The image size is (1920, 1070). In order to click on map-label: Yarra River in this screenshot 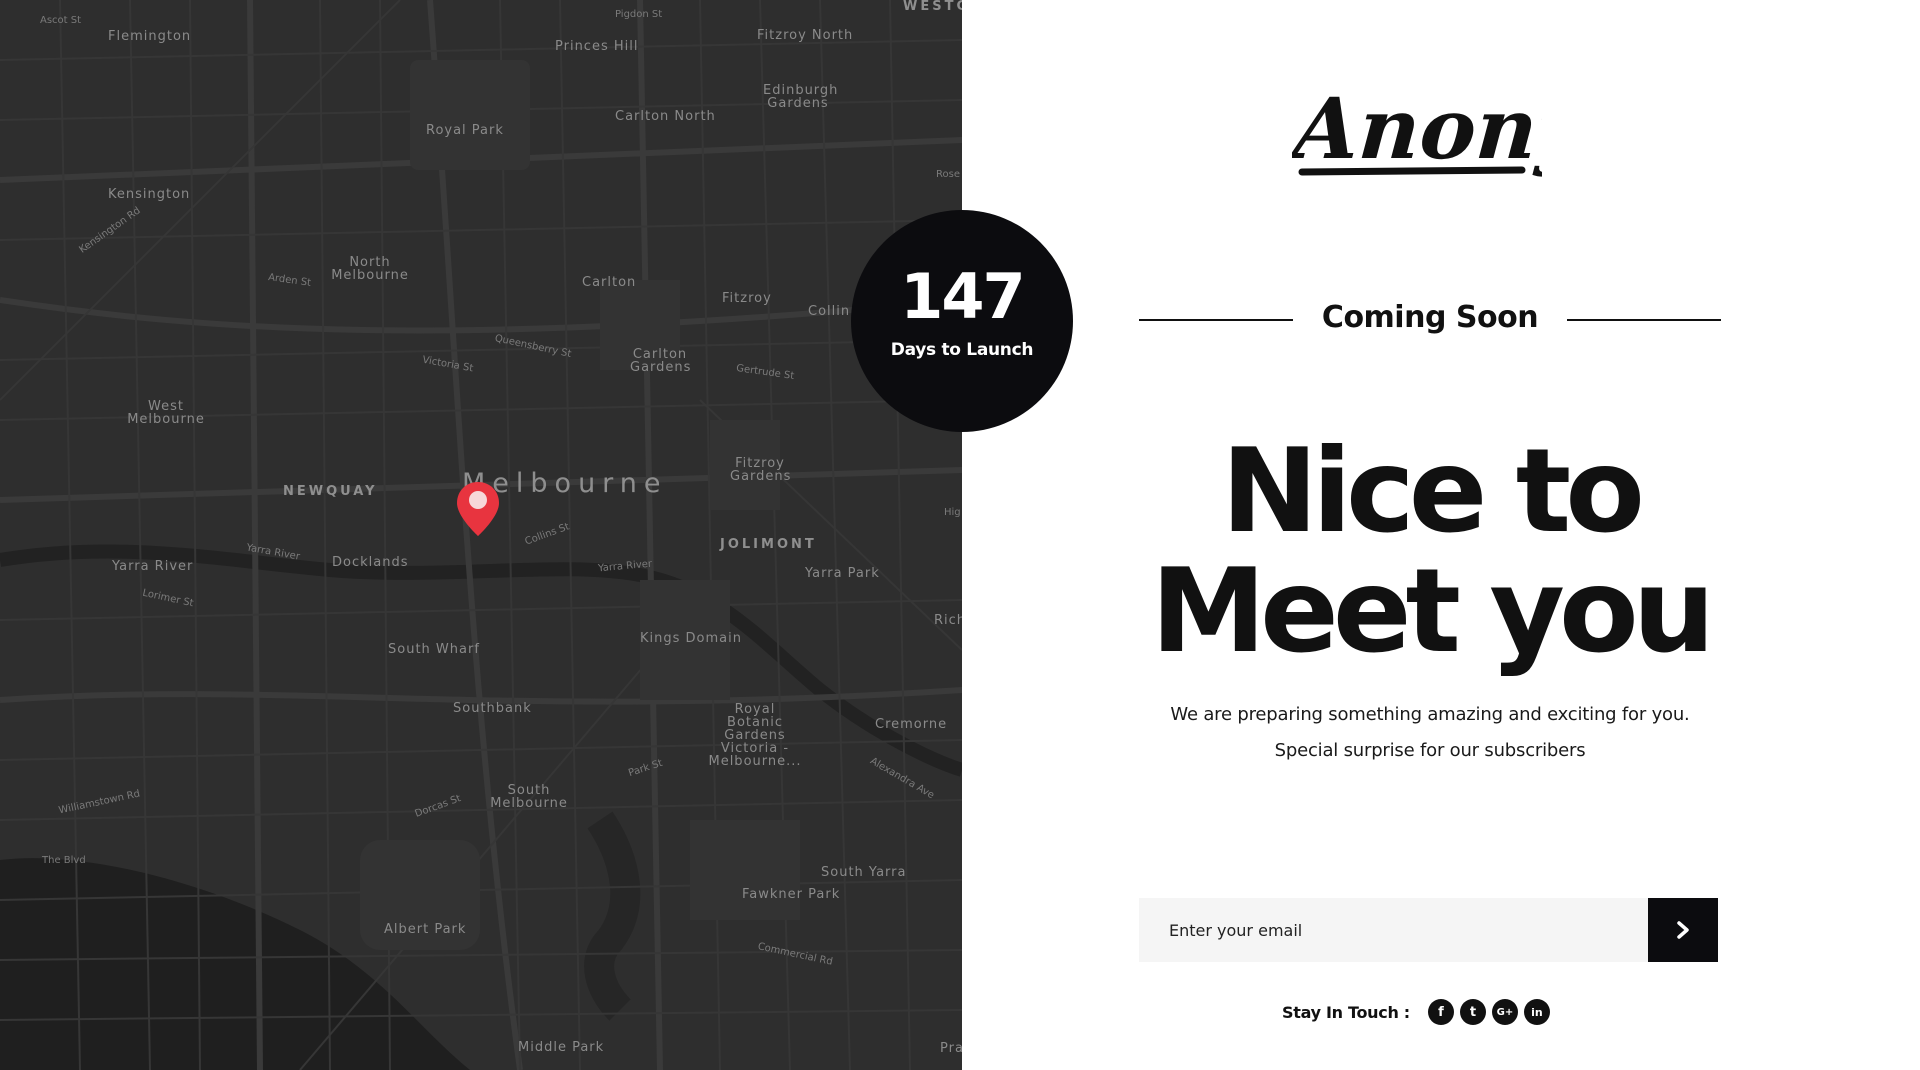, I will do `click(153, 566)`.